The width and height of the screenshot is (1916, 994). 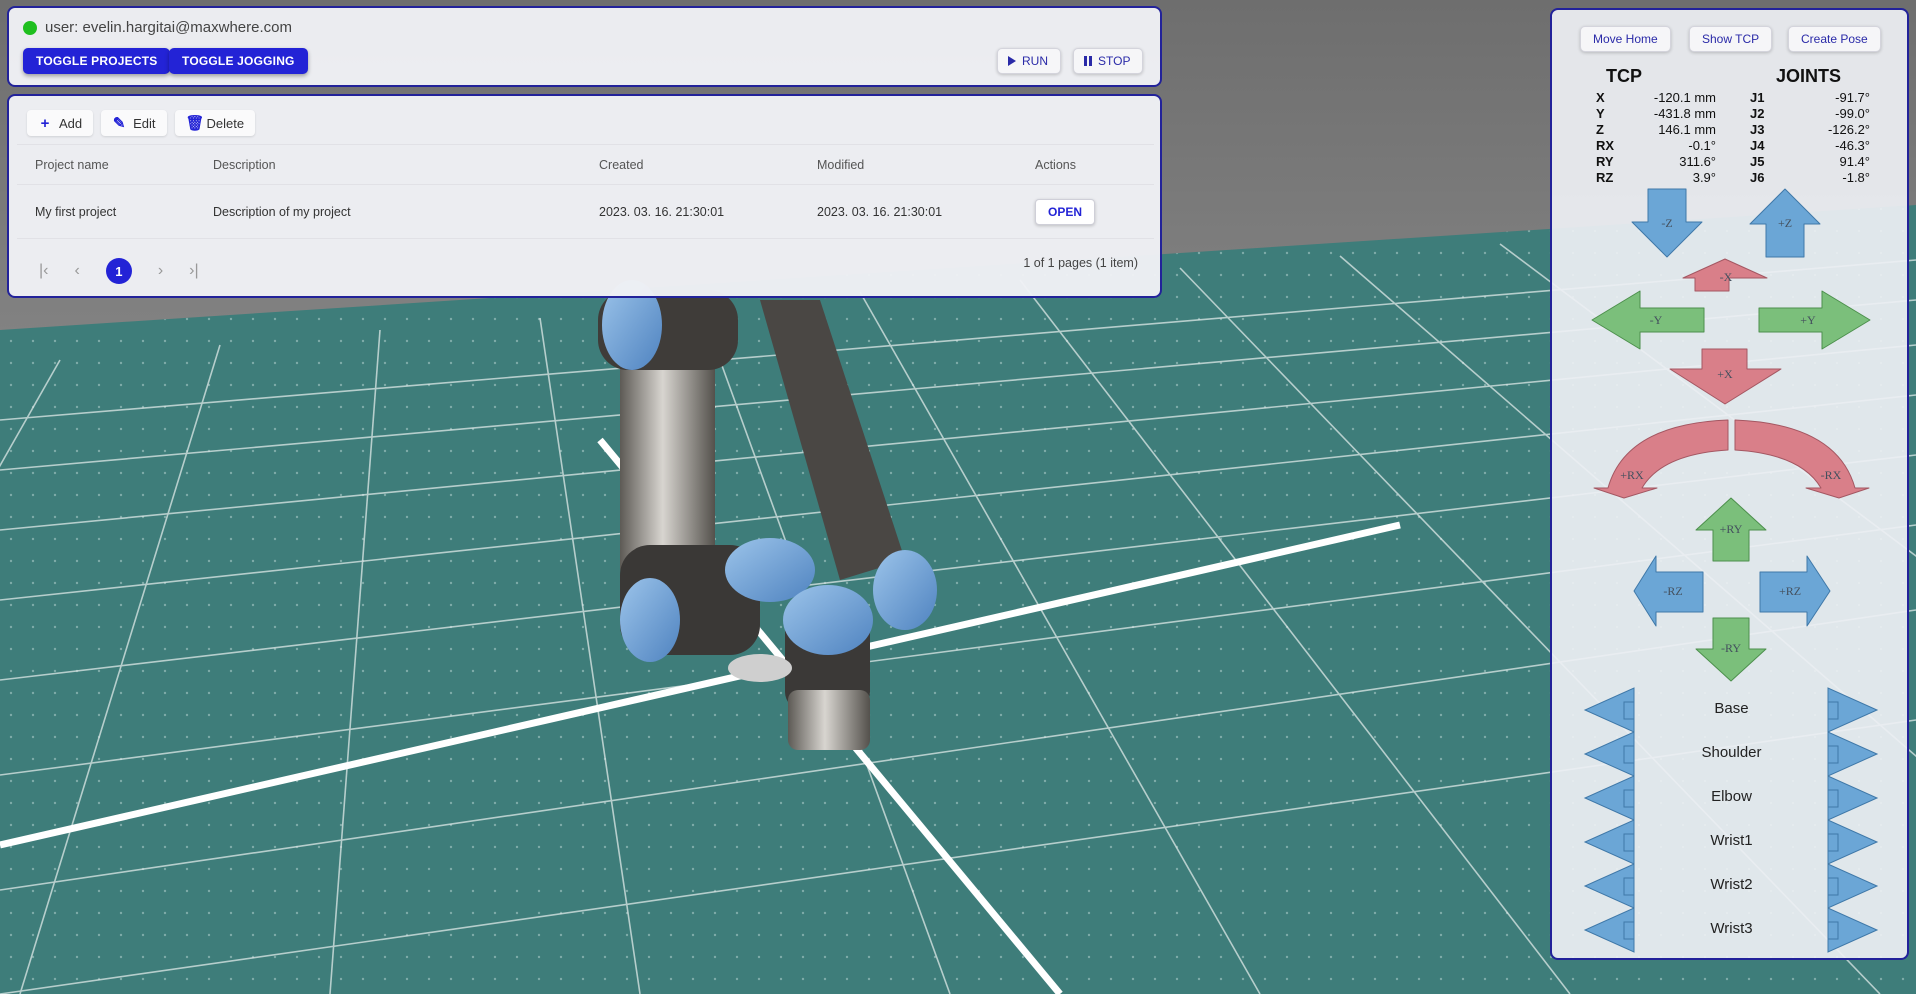 I want to click on project-actions-cell: OPEN, so click(x=1085, y=211).